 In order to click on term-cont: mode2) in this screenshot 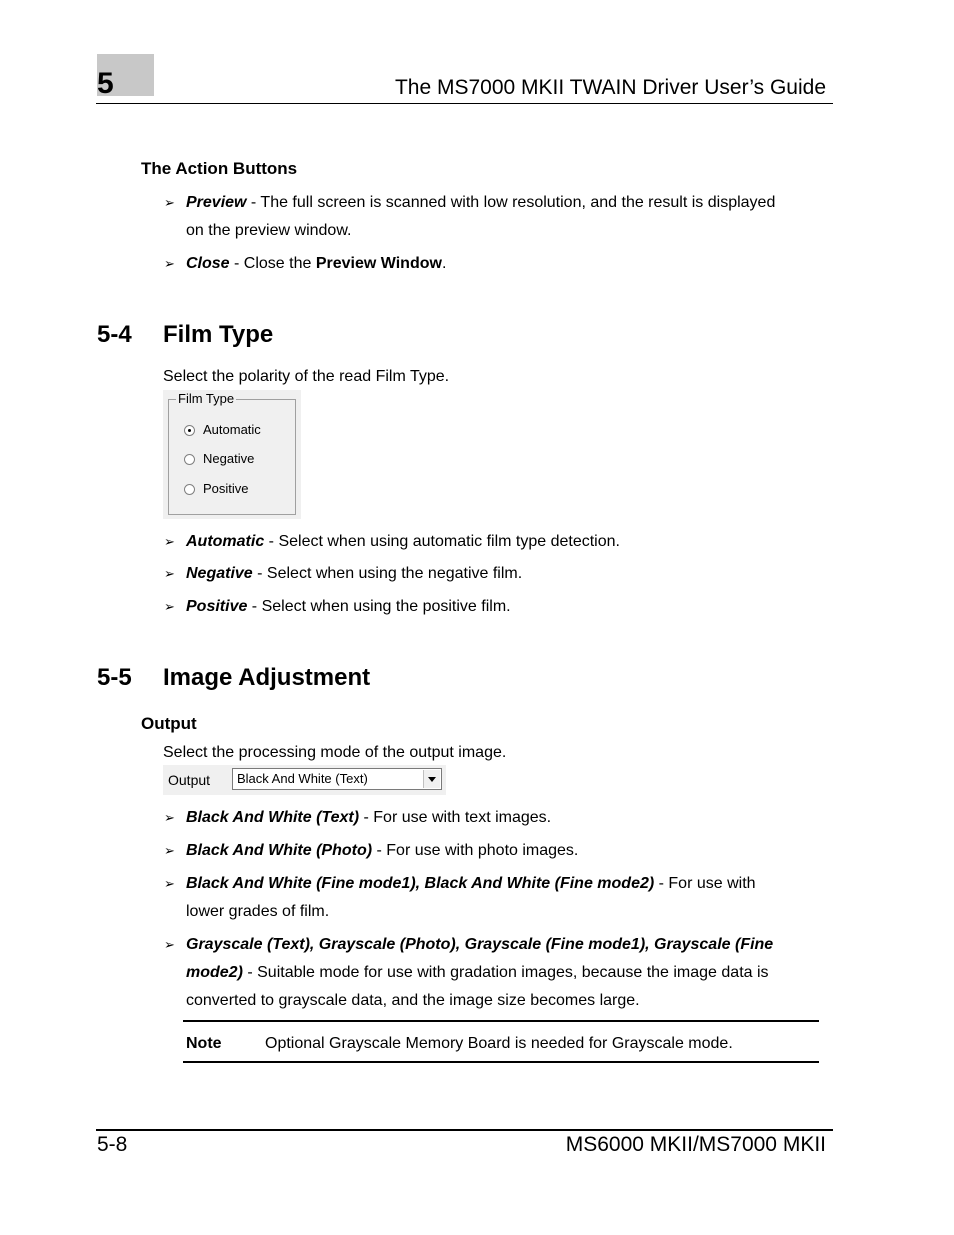, I will do `click(214, 972)`.